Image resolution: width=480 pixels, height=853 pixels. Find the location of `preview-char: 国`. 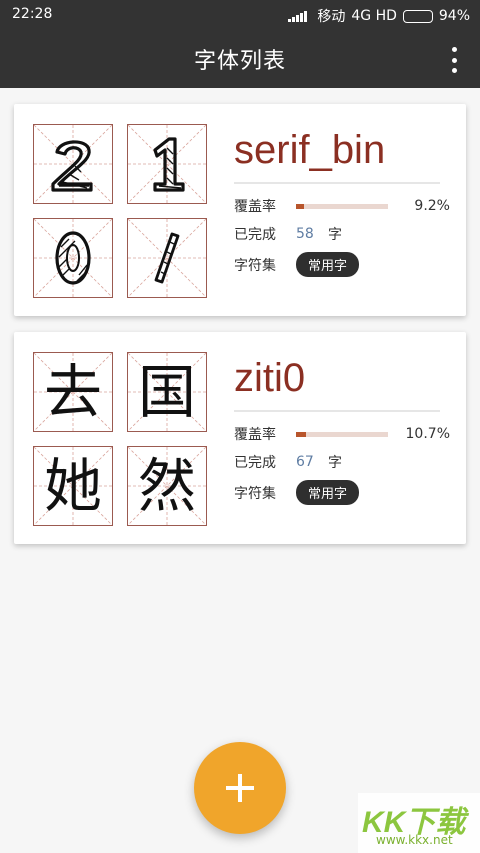

preview-char: 国 is located at coordinates (166, 392).